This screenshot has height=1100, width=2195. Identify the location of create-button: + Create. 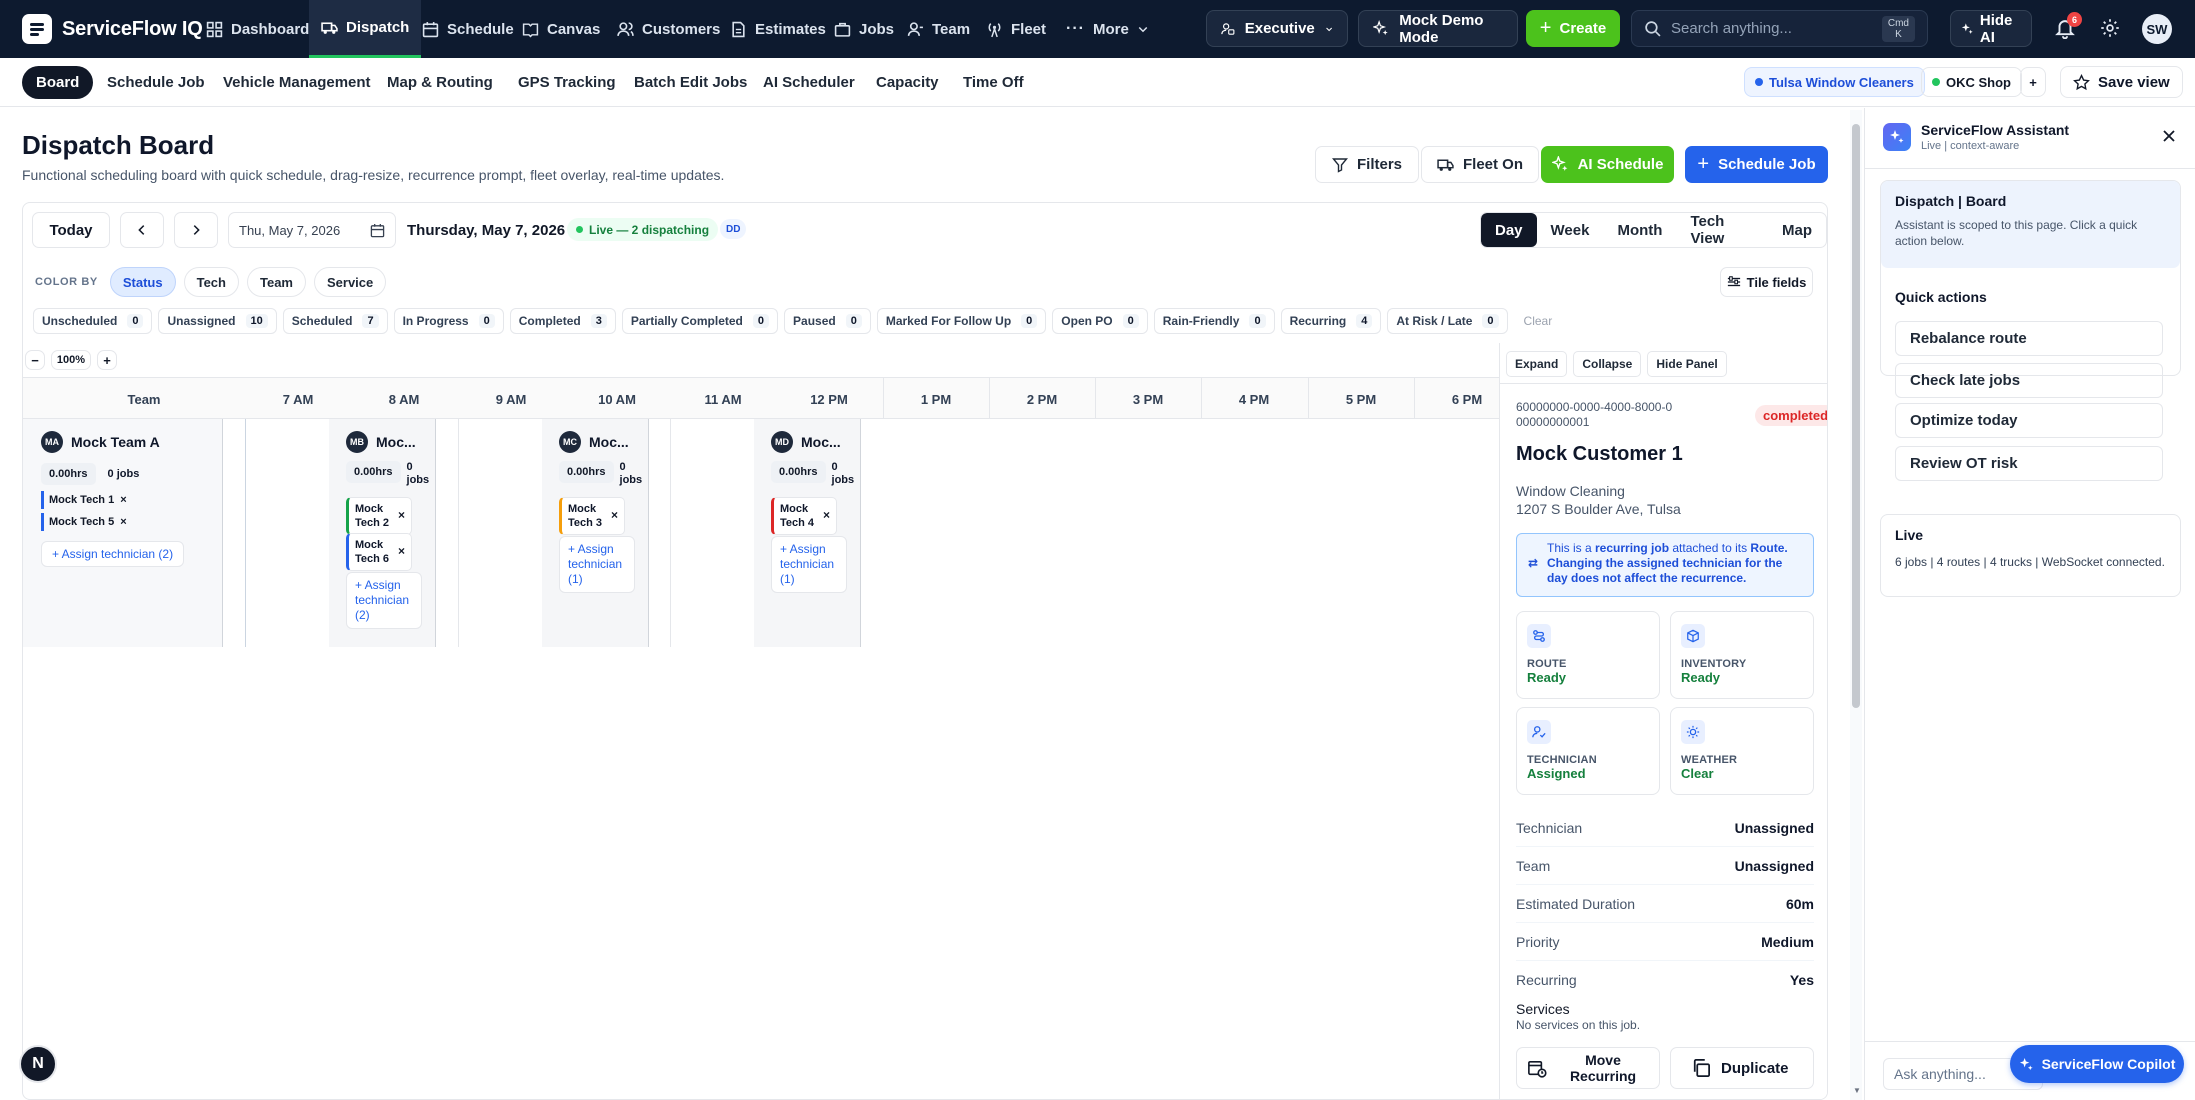
(1573, 28).